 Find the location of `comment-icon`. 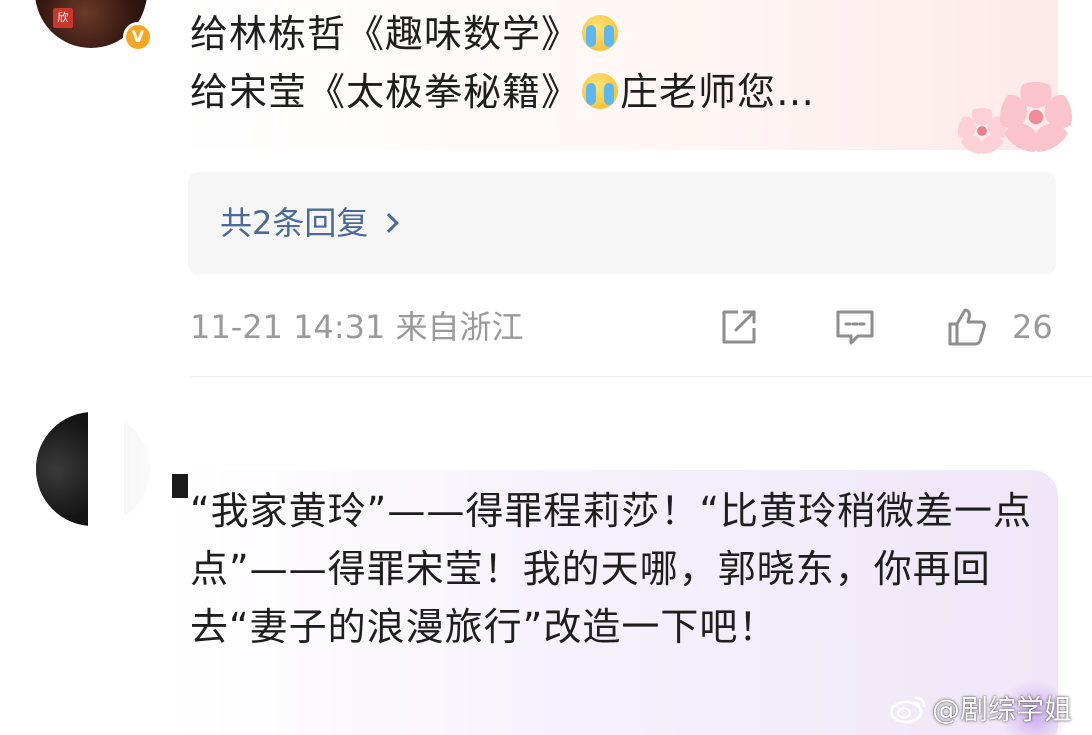

comment-icon is located at coordinates (855, 327).